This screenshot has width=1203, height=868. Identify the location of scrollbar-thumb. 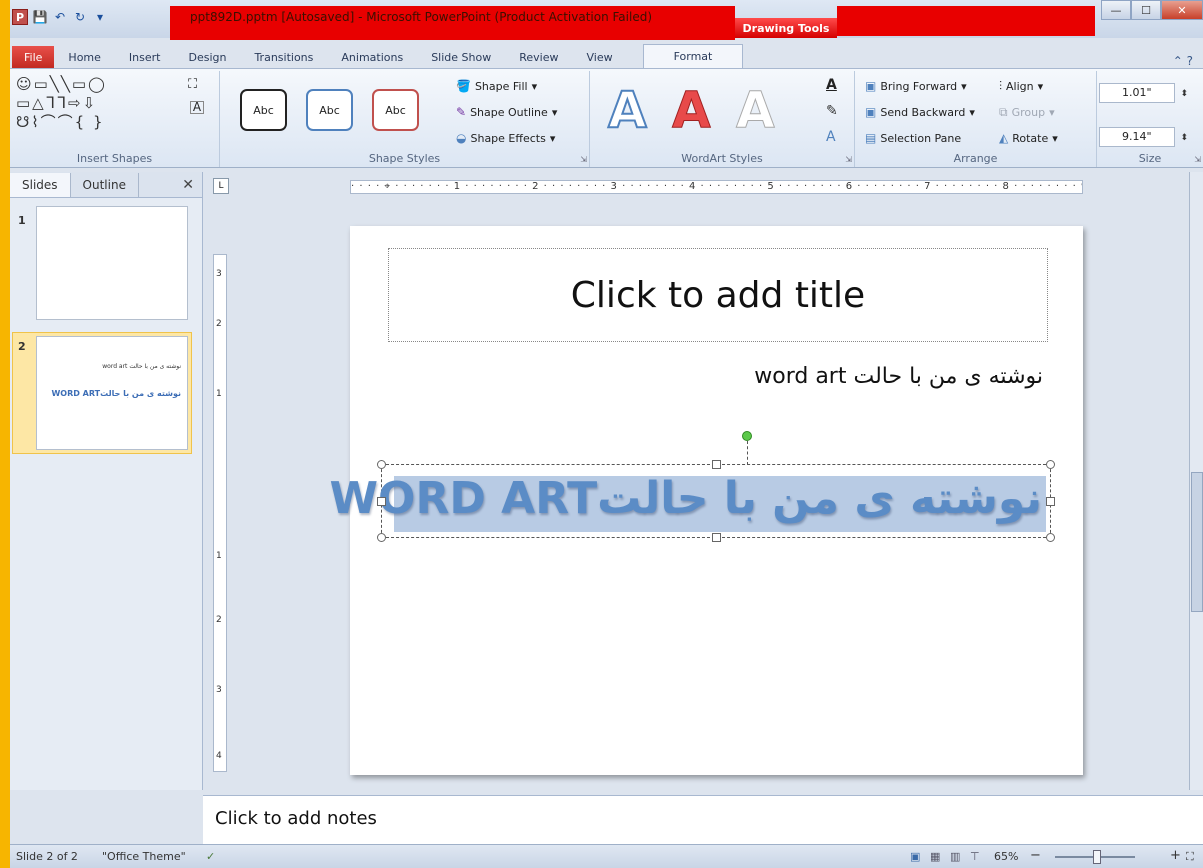
(1197, 542).